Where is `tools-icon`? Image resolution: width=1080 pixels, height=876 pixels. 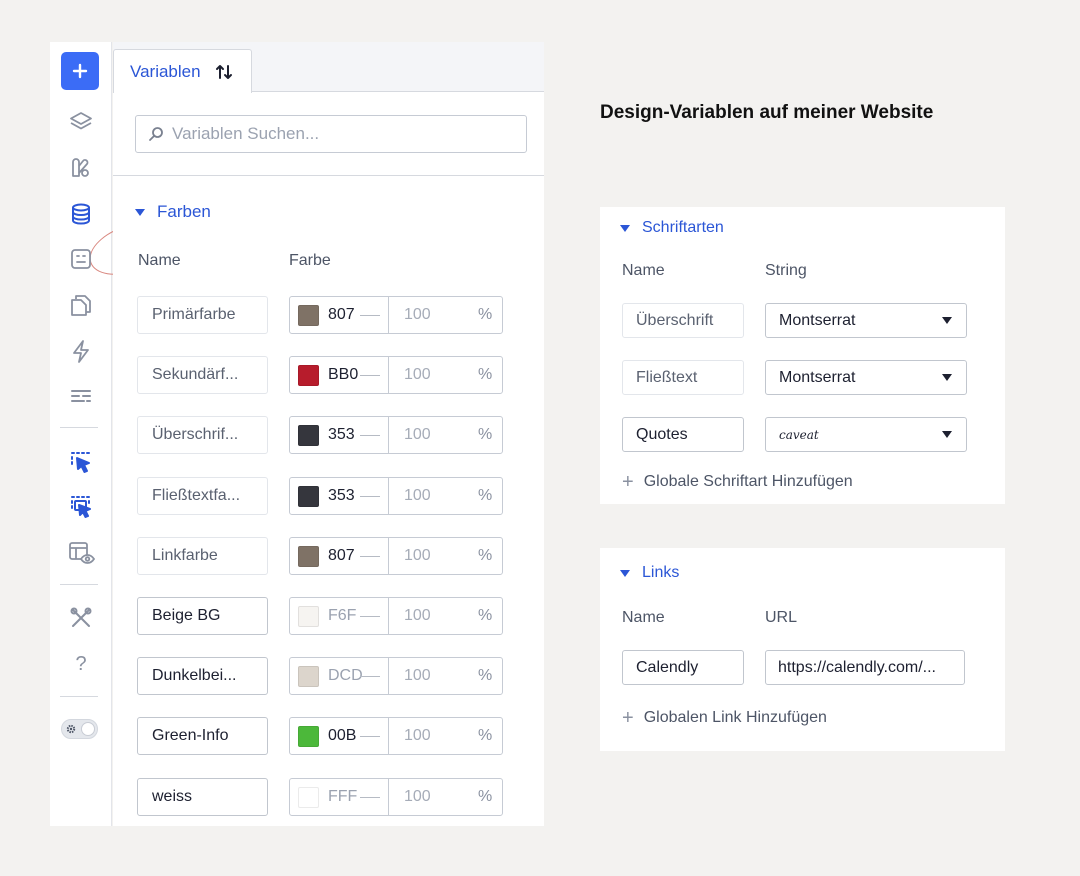 tools-icon is located at coordinates (81, 617).